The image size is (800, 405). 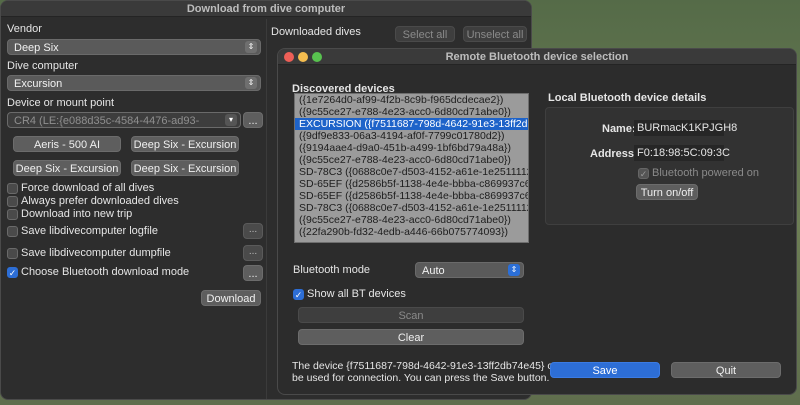 I want to click on prefer-downloaded-checkbox, so click(x=12, y=201).